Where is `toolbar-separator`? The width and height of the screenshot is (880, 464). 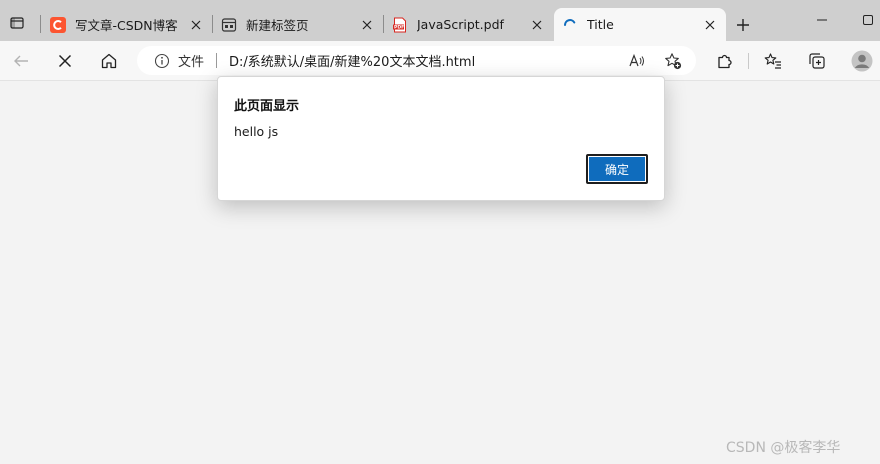
toolbar-separator is located at coordinates (748, 61).